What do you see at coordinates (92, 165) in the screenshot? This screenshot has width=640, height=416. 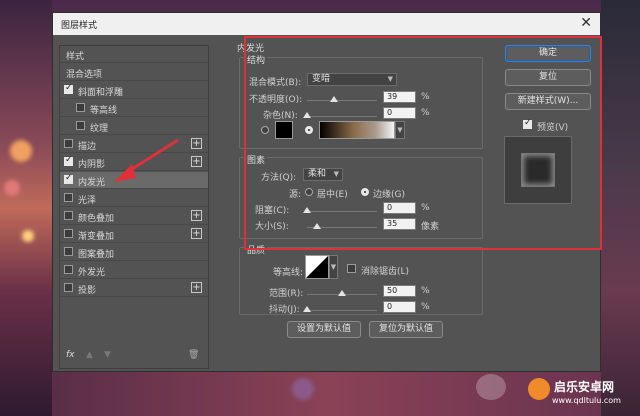 I see `style-item-label: 内阴影` at bounding box center [92, 165].